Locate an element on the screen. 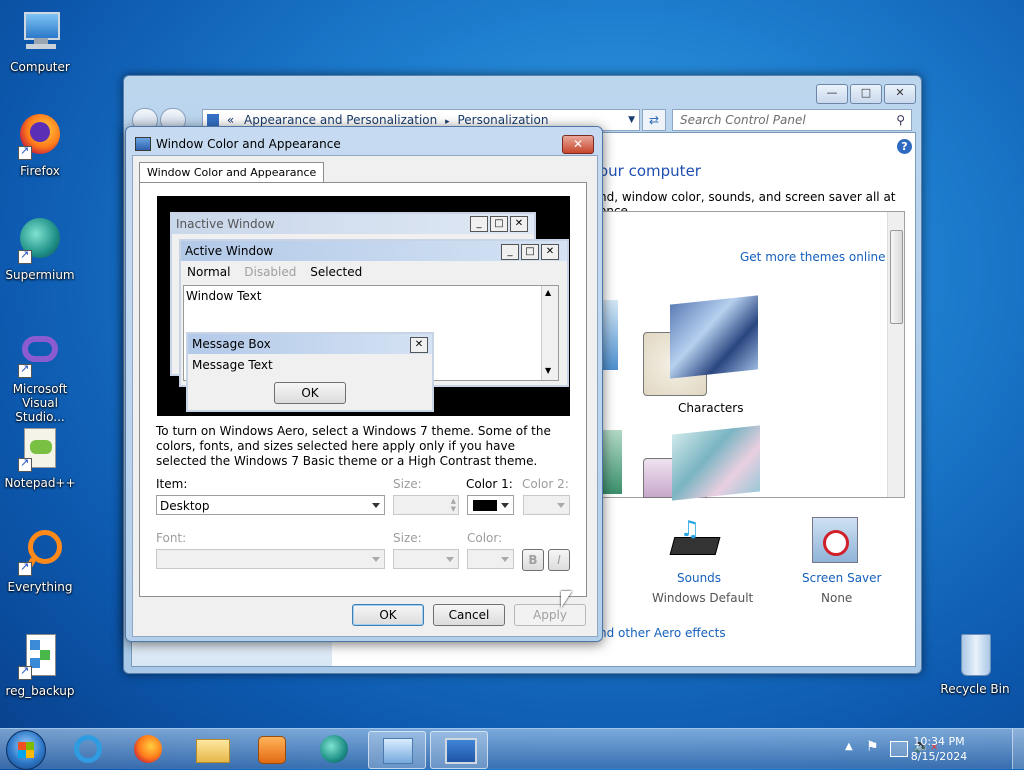 This screenshot has height=770, width=1024. breadcrumb-personalization: Personalization is located at coordinates (502, 120).